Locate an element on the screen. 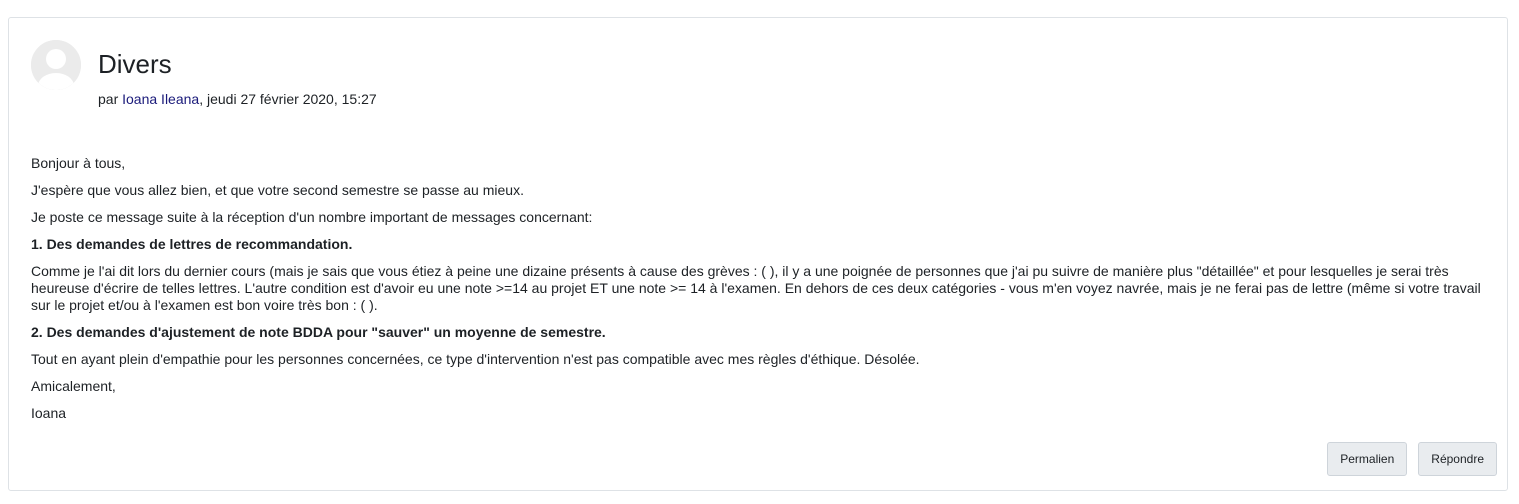  post-subject: Divers is located at coordinates (135, 64).